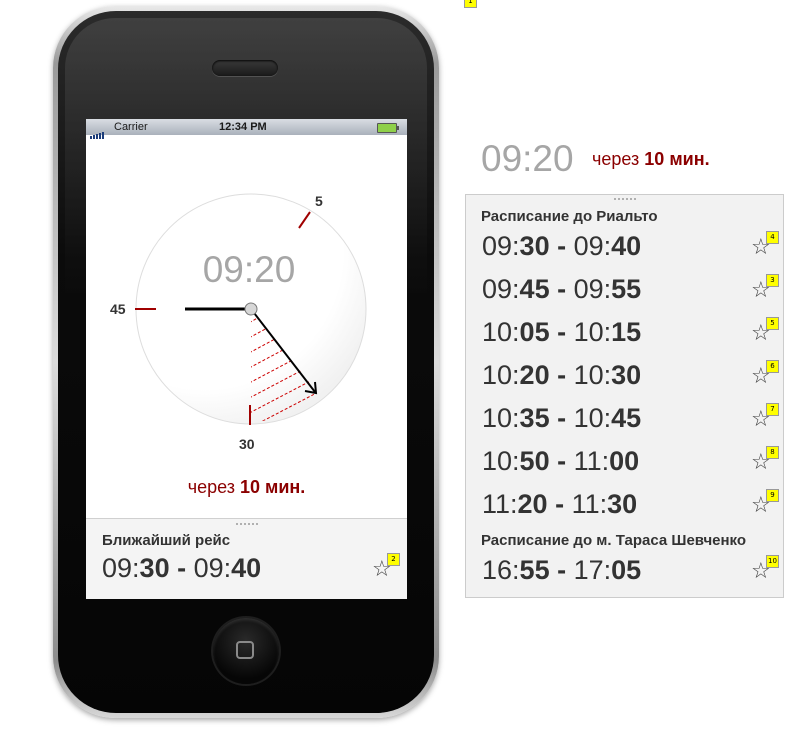 This screenshot has height=739, width=792. What do you see at coordinates (677, 159) in the screenshot?
I see `side-countdown-value: 10 мин.` at bounding box center [677, 159].